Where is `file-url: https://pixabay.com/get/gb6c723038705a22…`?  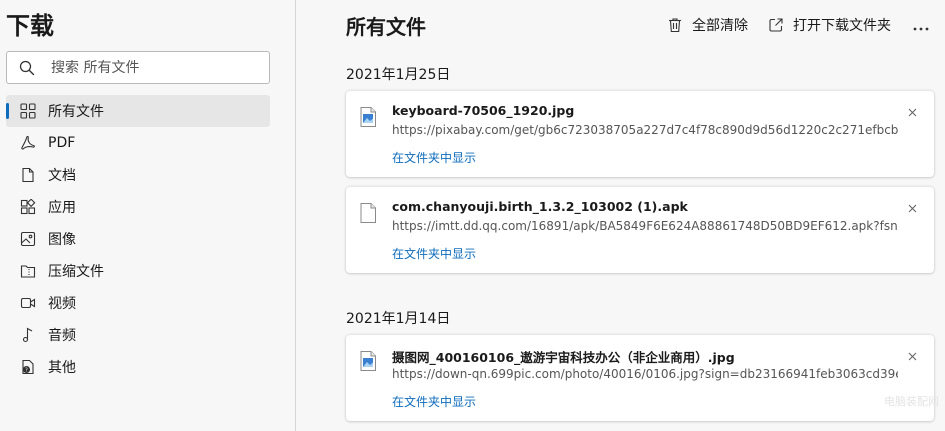 file-url: https://pixabay.com/get/gb6c723038705a22… is located at coordinates (645, 130).